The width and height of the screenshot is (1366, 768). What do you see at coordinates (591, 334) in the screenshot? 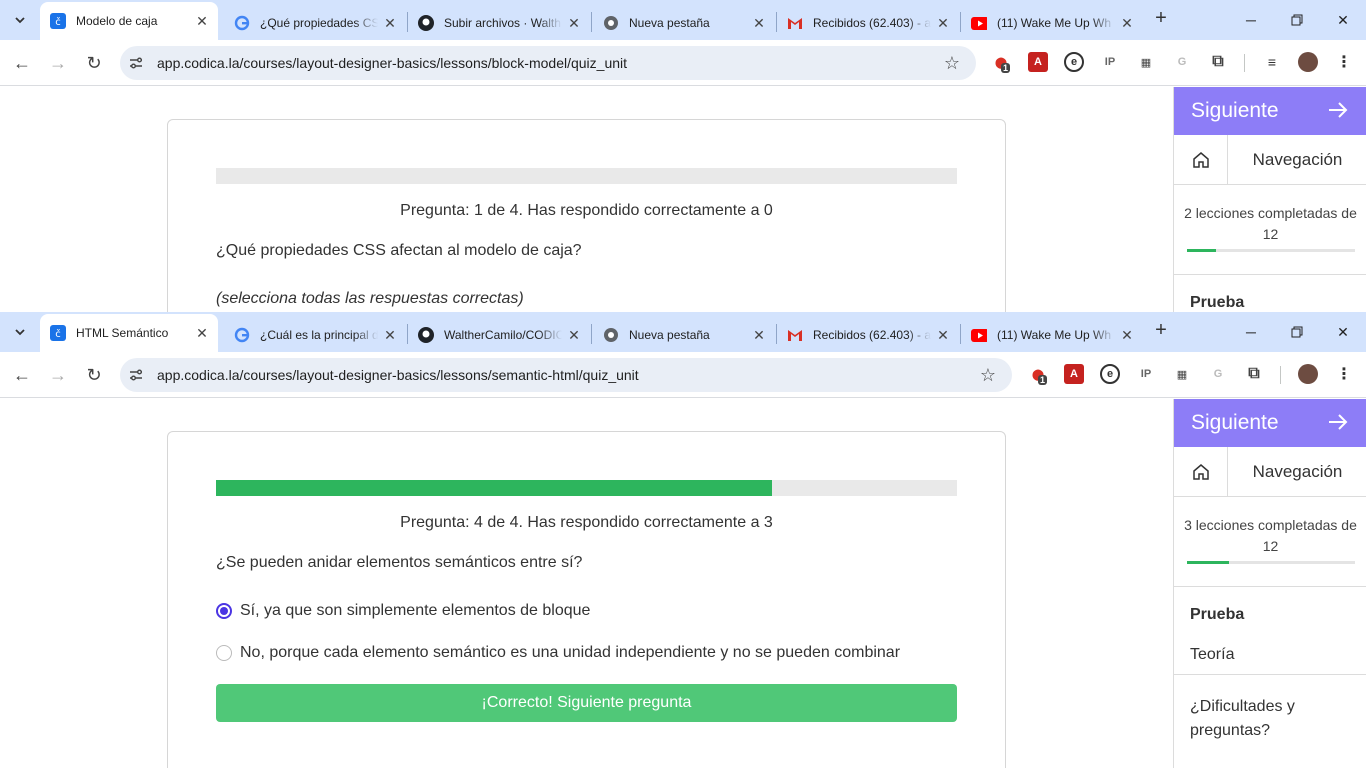
I see `tab-separator` at bounding box center [591, 334].